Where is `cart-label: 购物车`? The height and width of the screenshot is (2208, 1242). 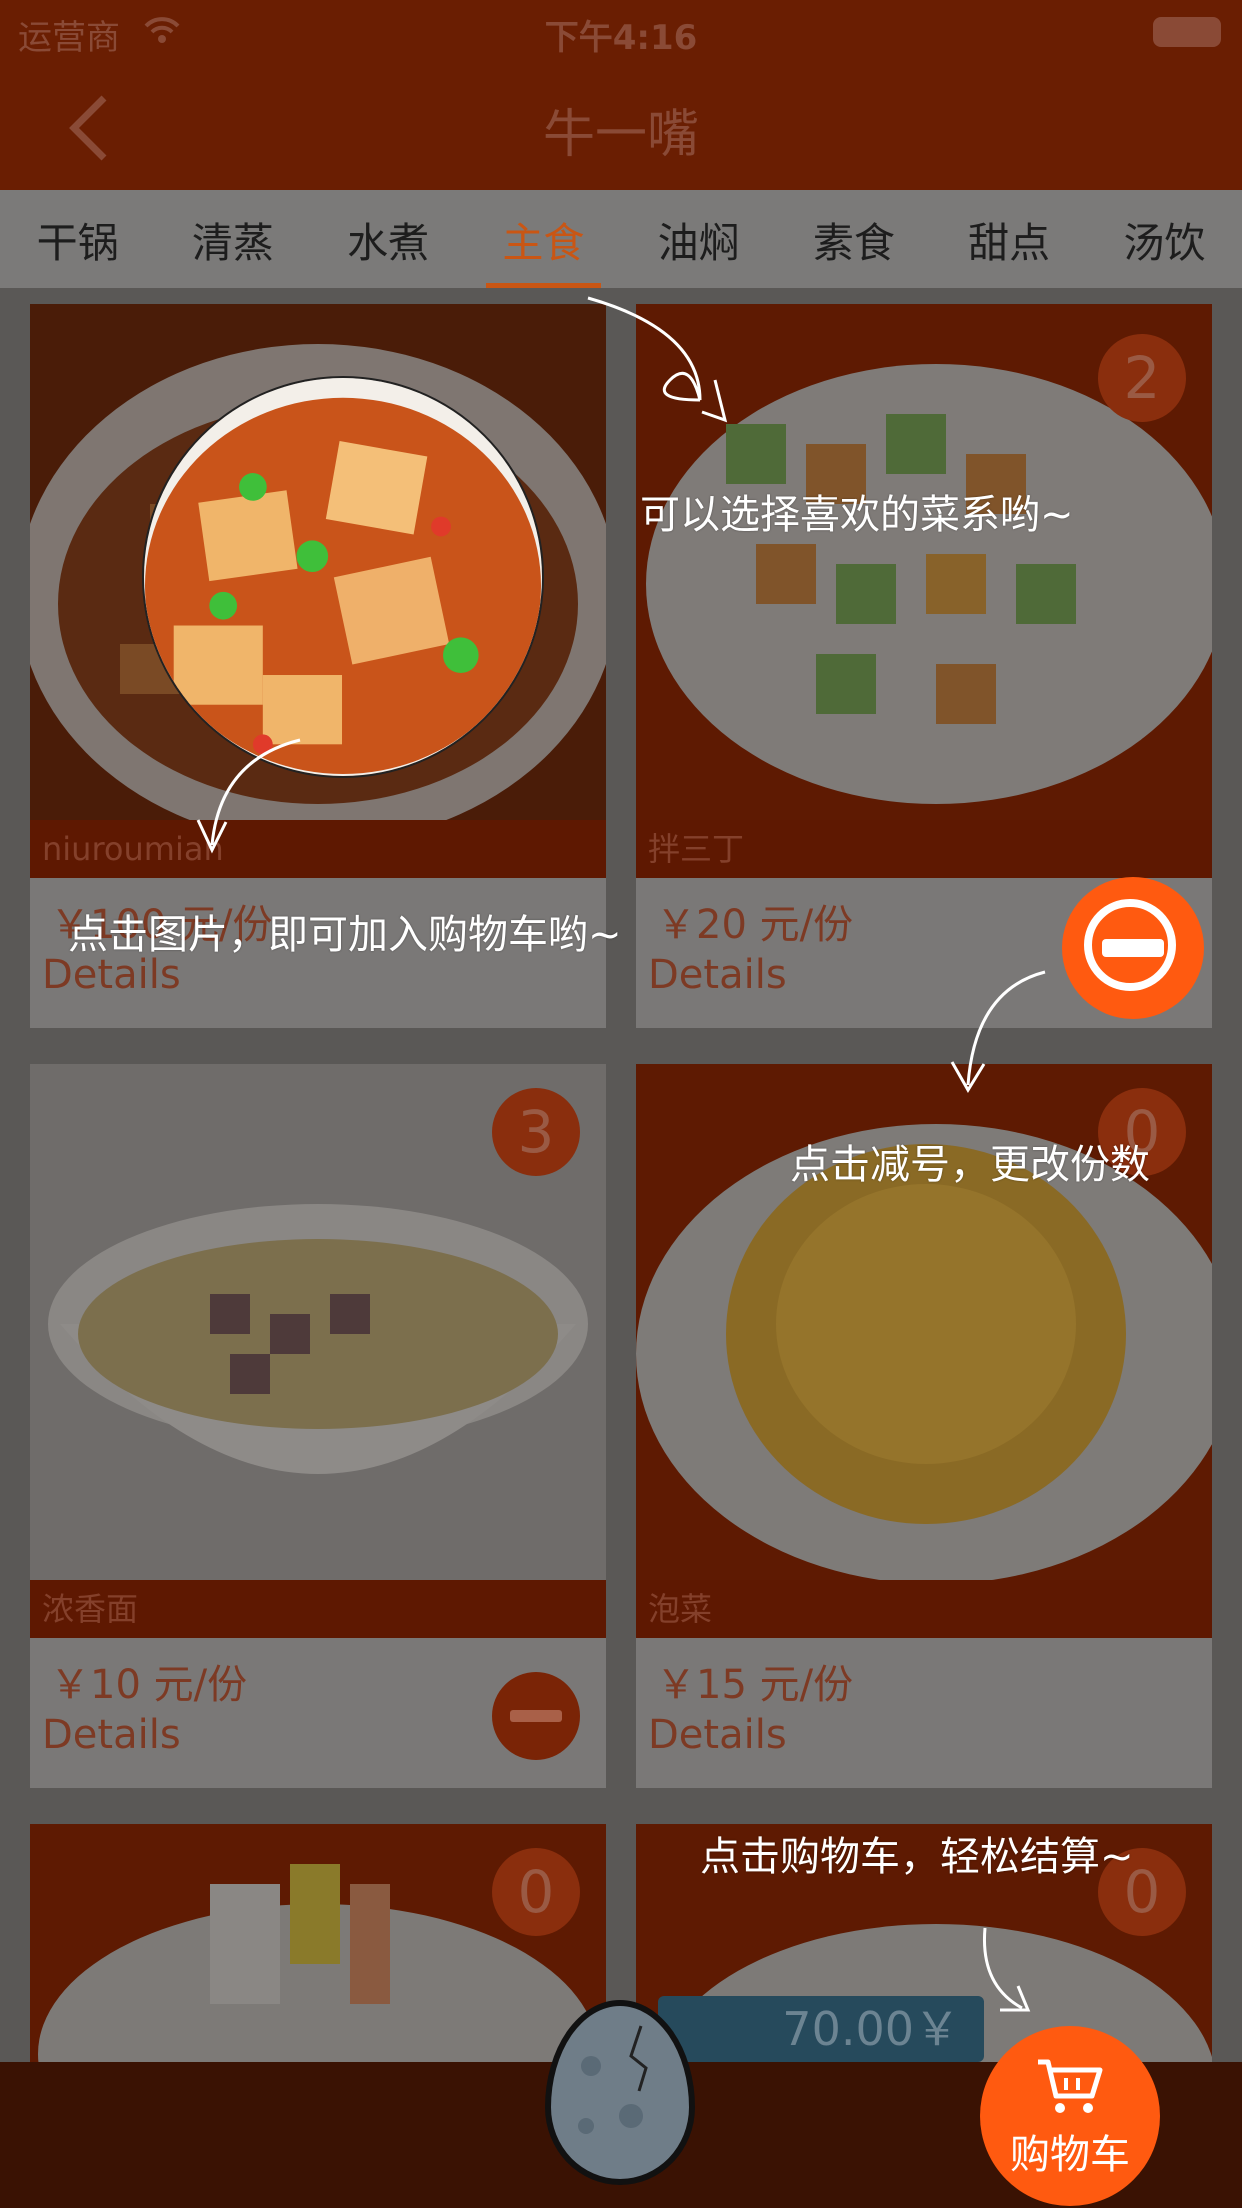
cart-label: 购物车 is located at coordinates (1070, 2155).